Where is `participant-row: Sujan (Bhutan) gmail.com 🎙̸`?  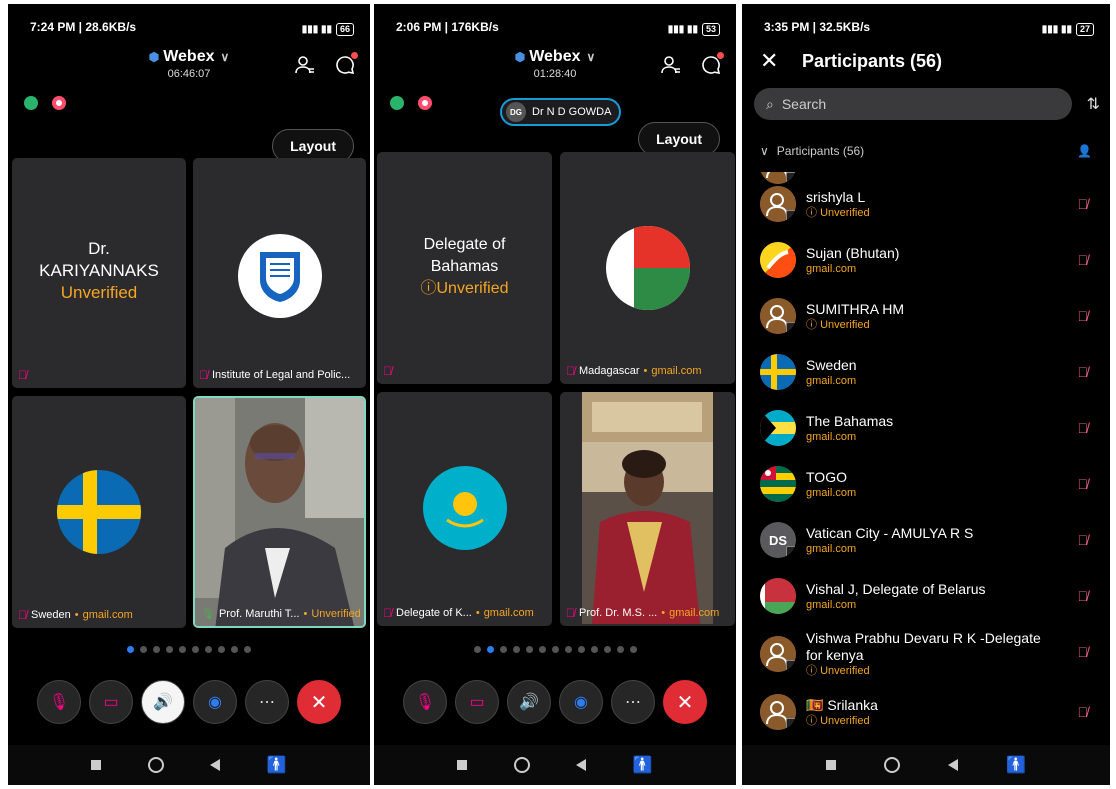 participant-row: Sujan (Bhutan) gmail.com 🎙̸ is located at coordinates (926, 260).